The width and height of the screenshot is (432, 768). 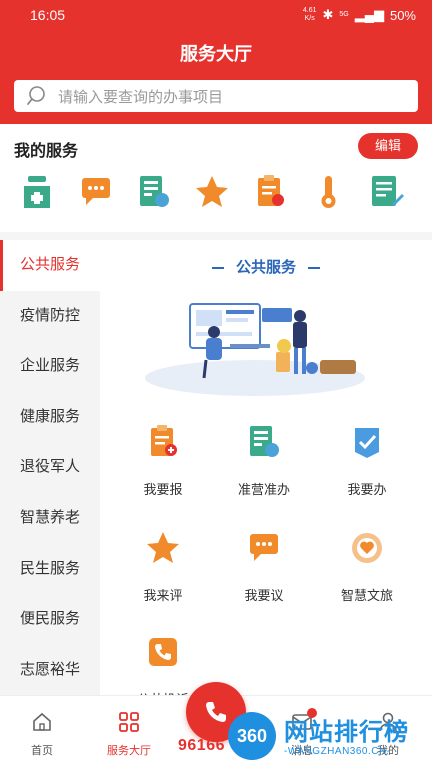 What do you see at coordinates (163, 566) in the screenshot?
I see `evaluate-service: 我来评` at bounding box center [163, 566].